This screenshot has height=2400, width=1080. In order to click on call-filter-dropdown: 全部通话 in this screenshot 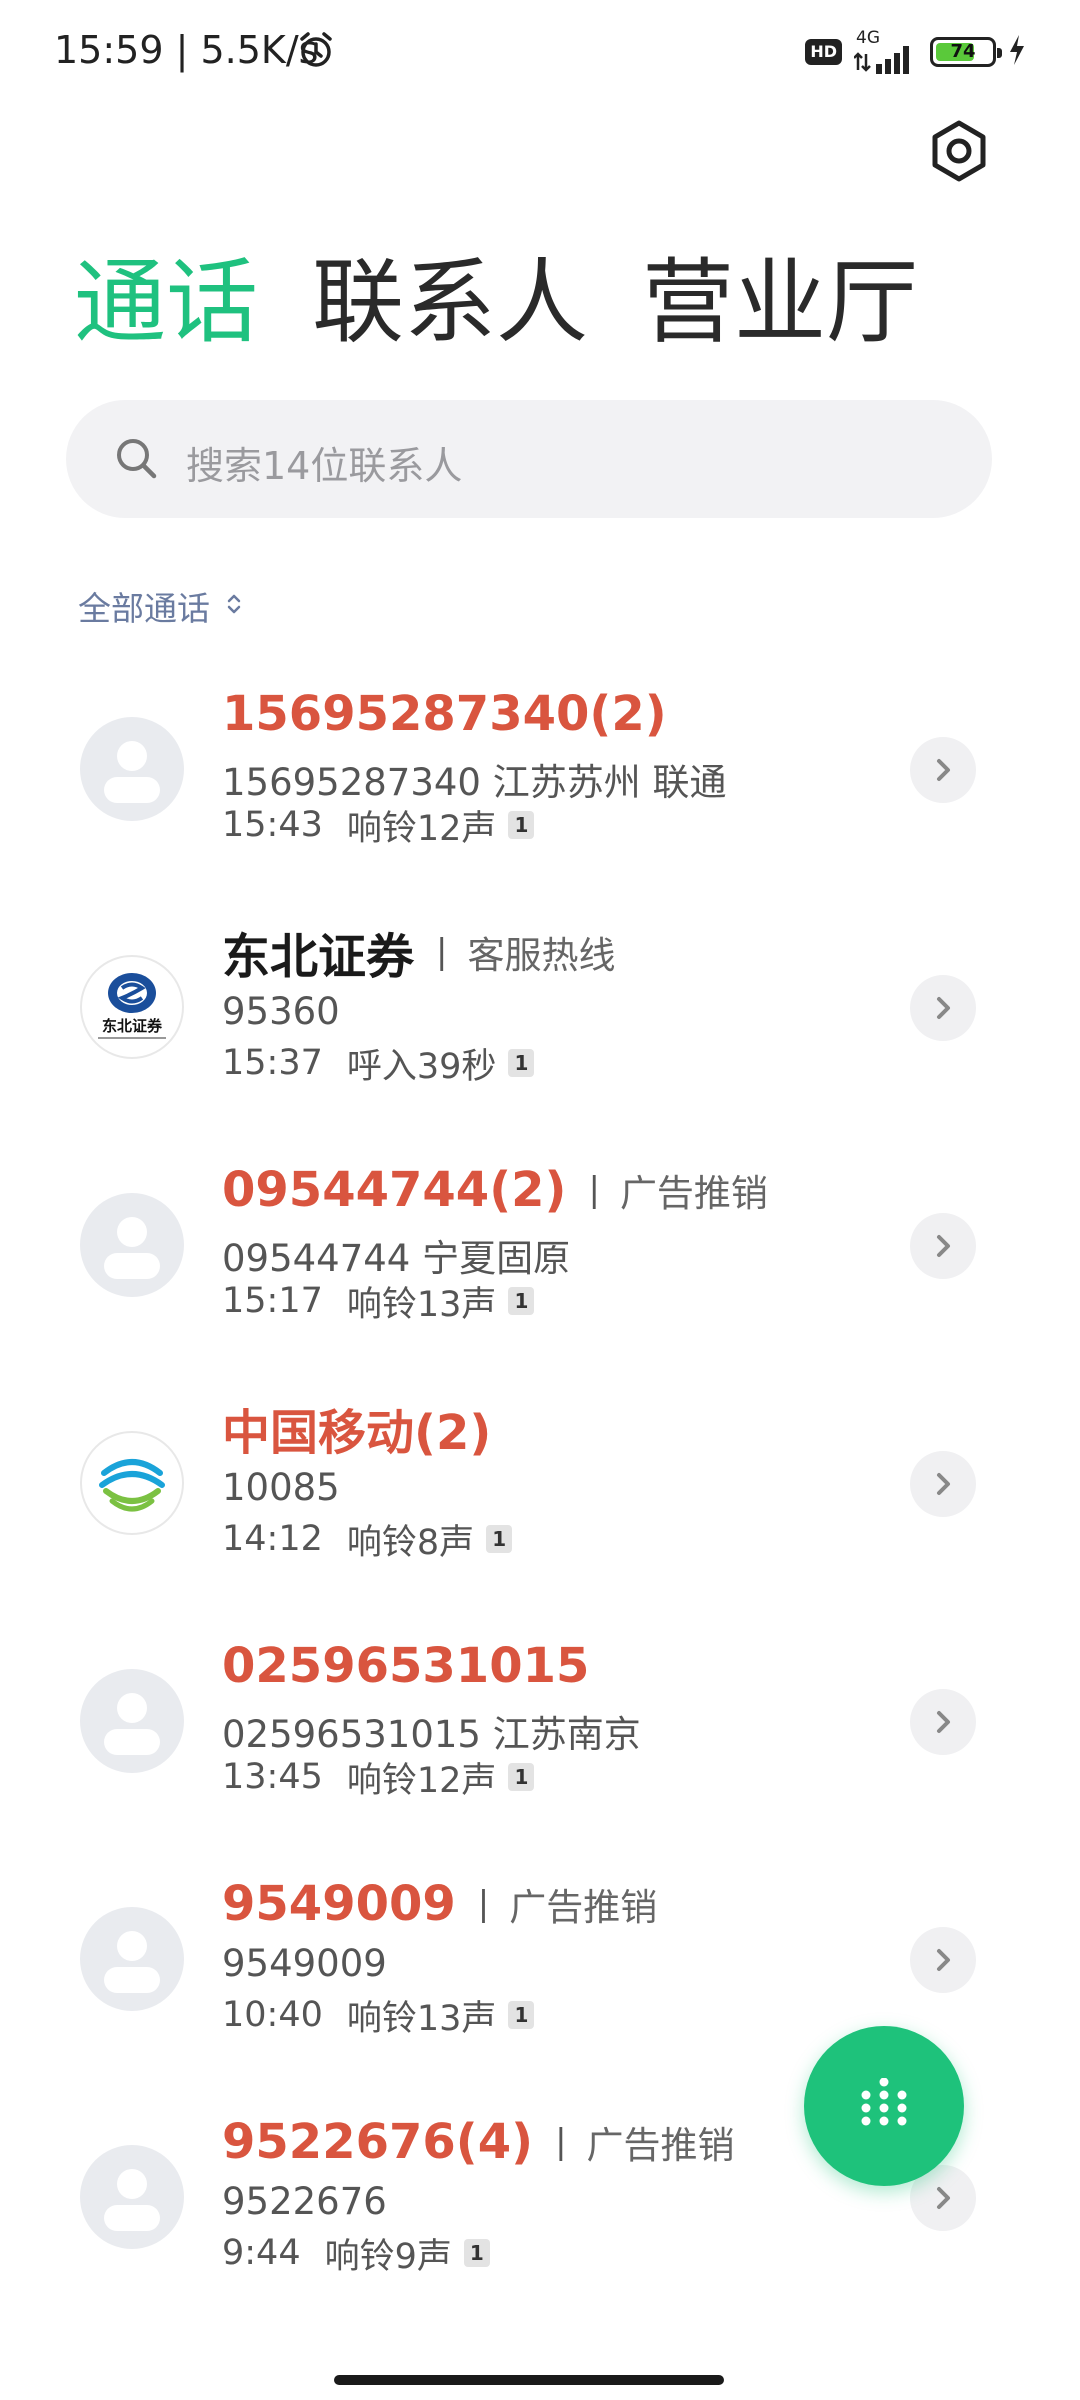, I will do `click(161, 606)`.